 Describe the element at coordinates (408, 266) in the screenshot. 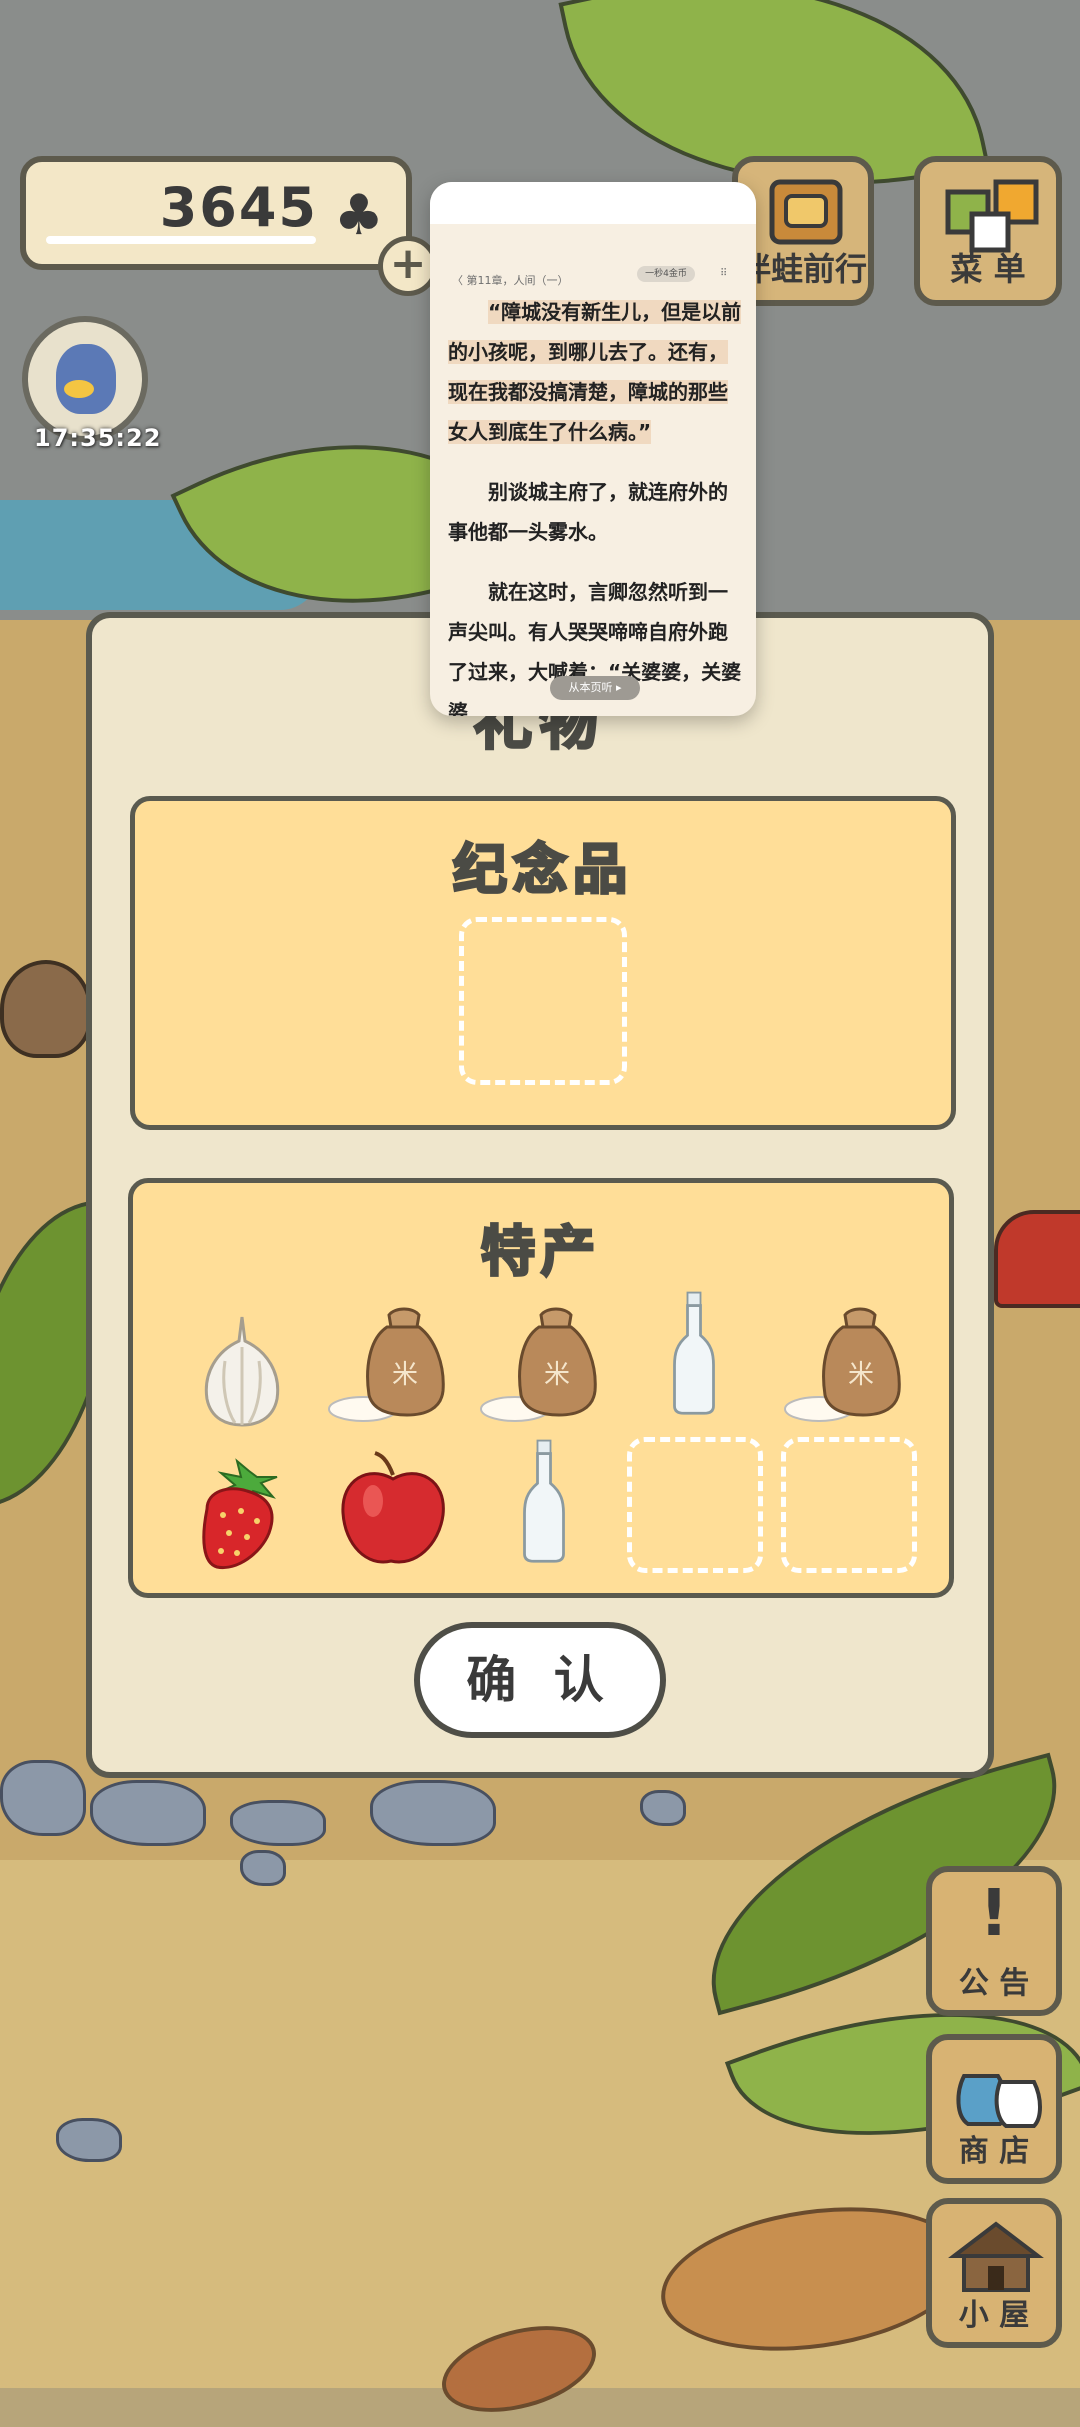

I see `add-currency-button: +` at that location.